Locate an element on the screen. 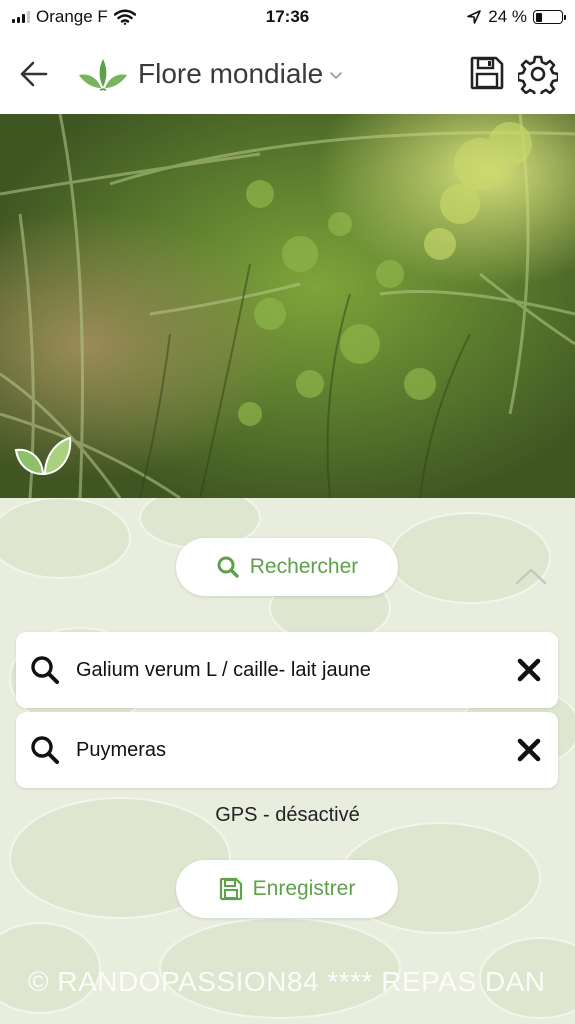  back-button is located at coordinates (34, 74).